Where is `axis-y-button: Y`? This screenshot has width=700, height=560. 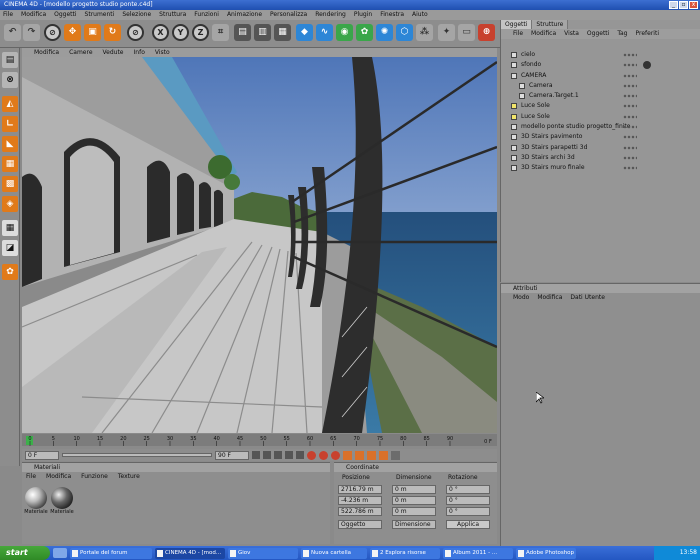
axis-y-button: Y is located at coordinates (180, 32).